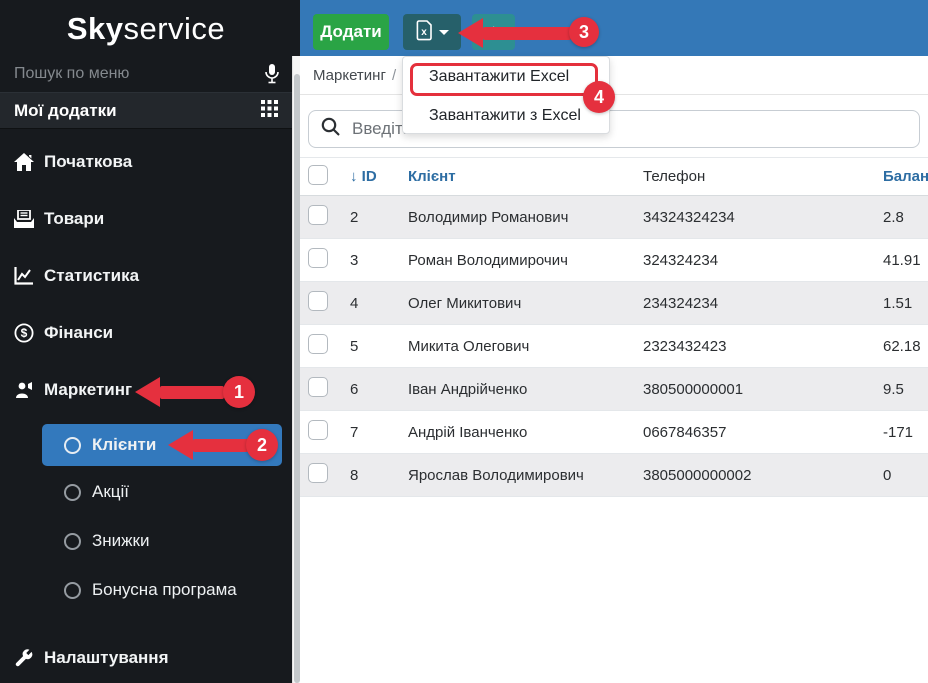 The height and width of the screenshot is (683, 928). Describe the element at coordinates (296, 369) in the screenshot. I see `sidebar-scrollbar` at that location.